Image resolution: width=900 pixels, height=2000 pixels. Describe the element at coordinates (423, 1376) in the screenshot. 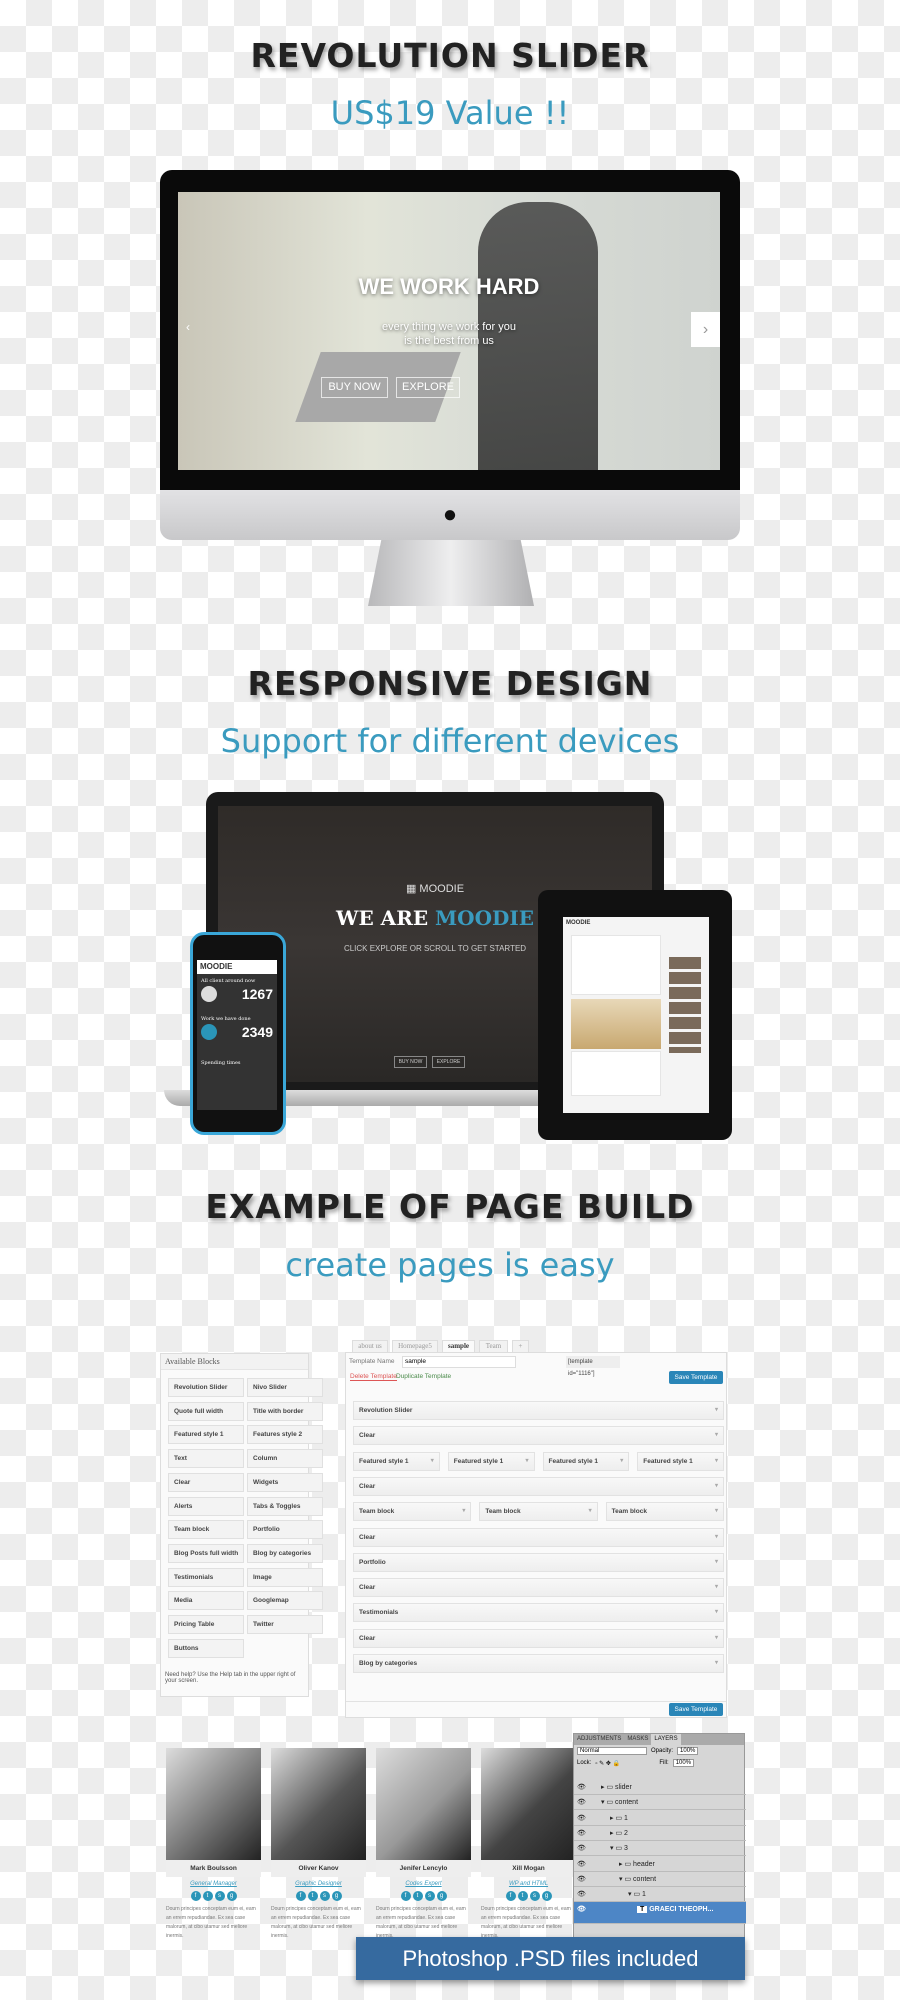

I see `duplicate-template-link: Duplicate Template` at that location.